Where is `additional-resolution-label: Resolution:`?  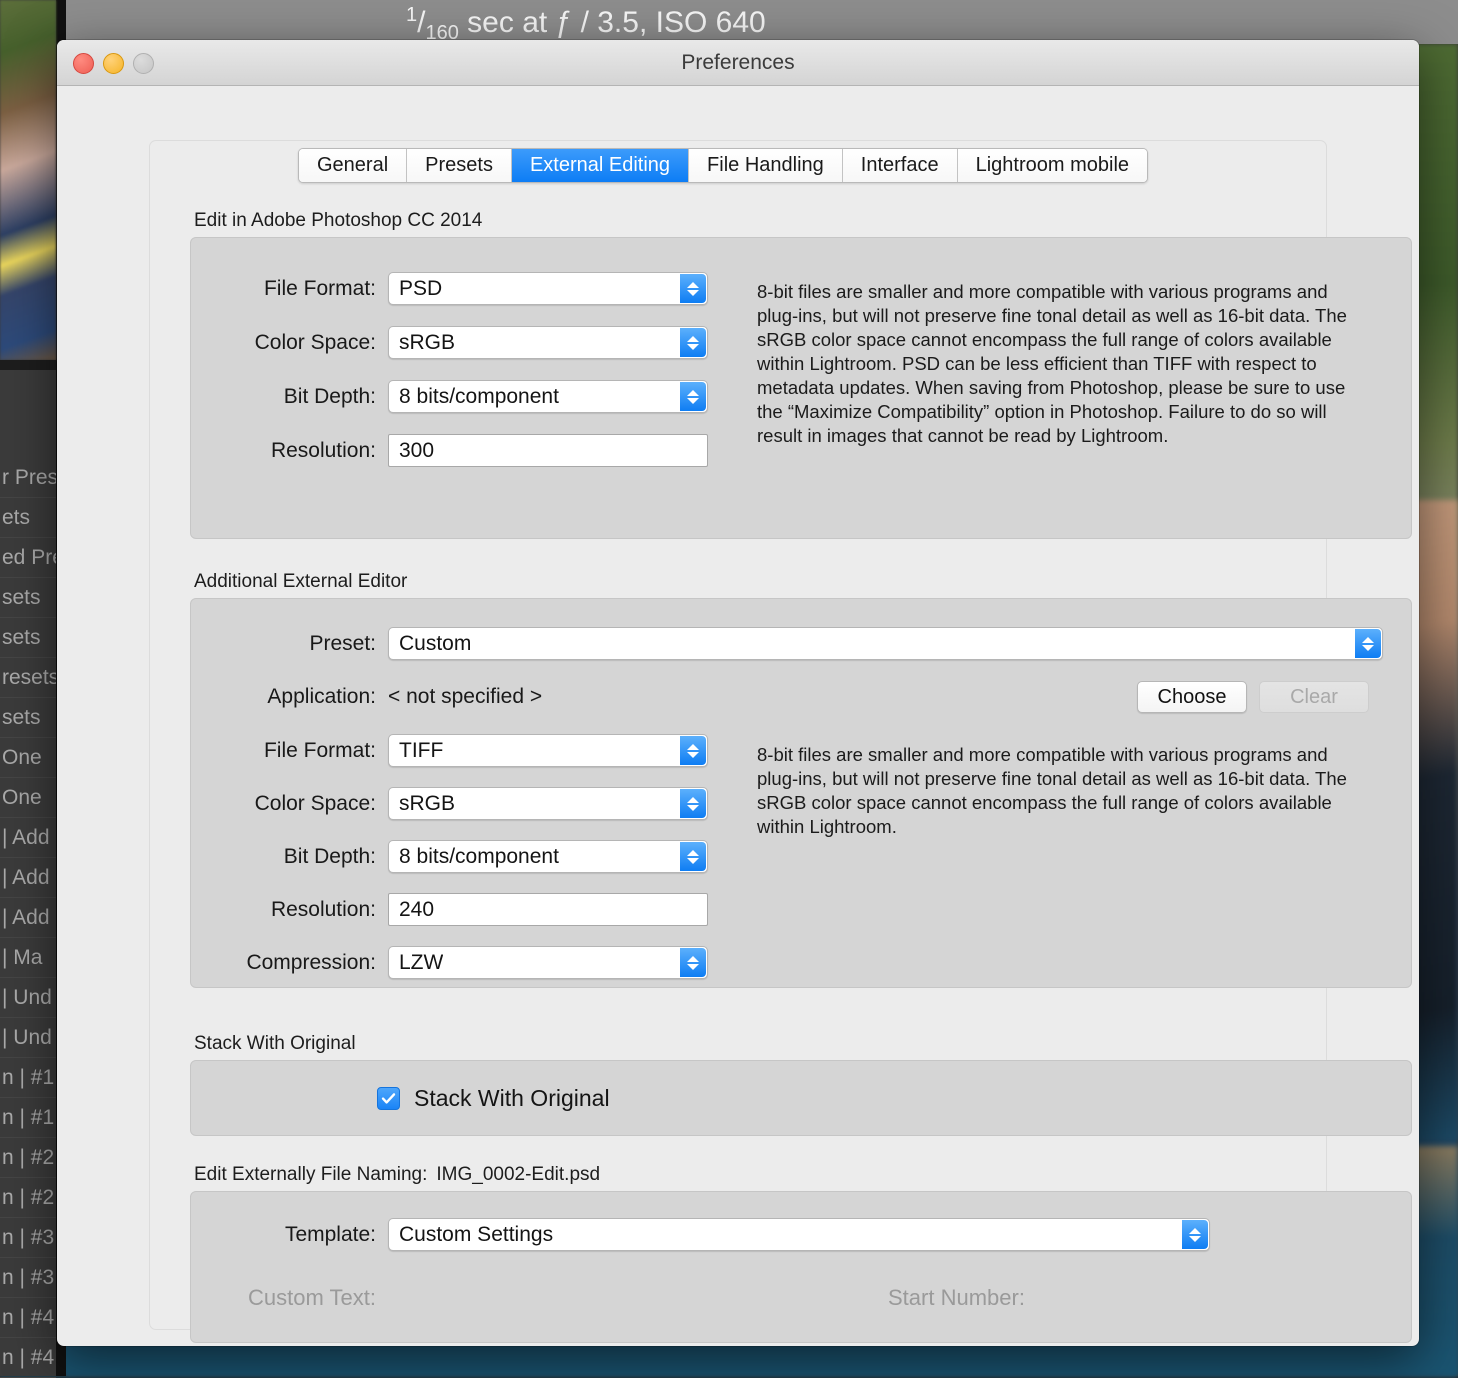
additional-resolution-label: Resolution: is located at coordinates (283, 910).